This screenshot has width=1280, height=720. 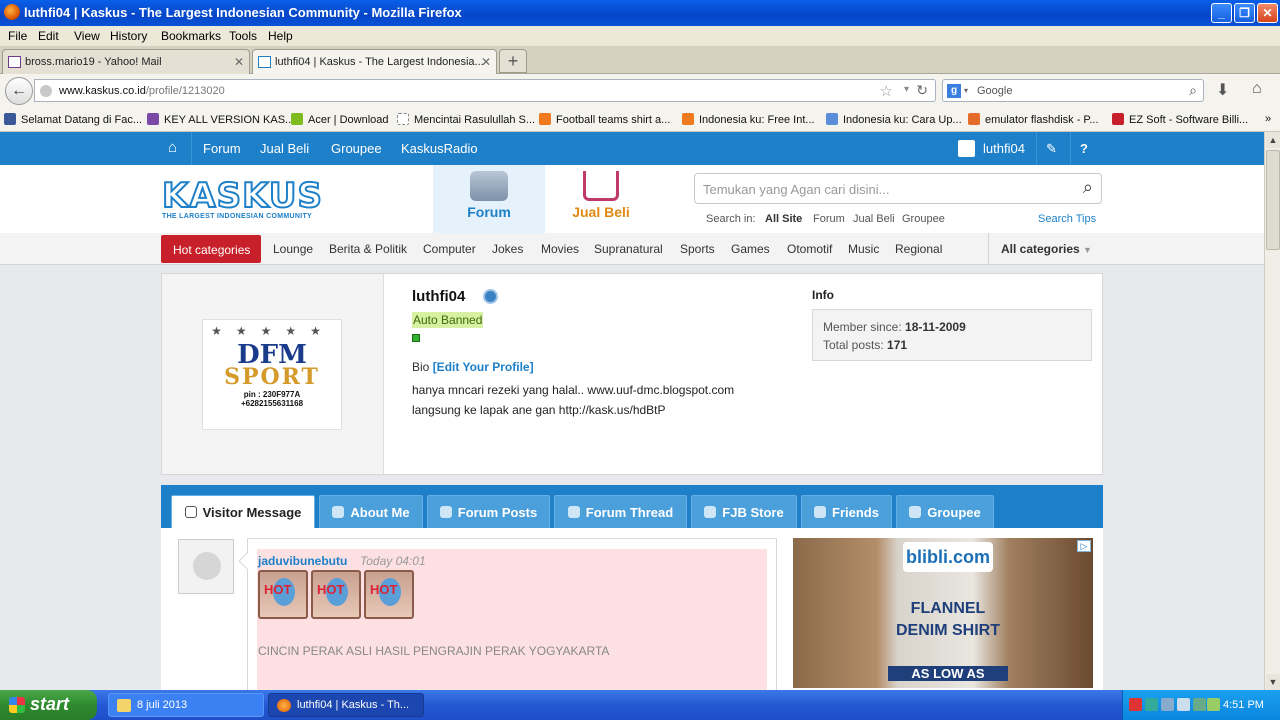 What do you see at coordinates (863, 249) in the screenshot?
I see `category-music: Music` at bounding box center [863, 249].